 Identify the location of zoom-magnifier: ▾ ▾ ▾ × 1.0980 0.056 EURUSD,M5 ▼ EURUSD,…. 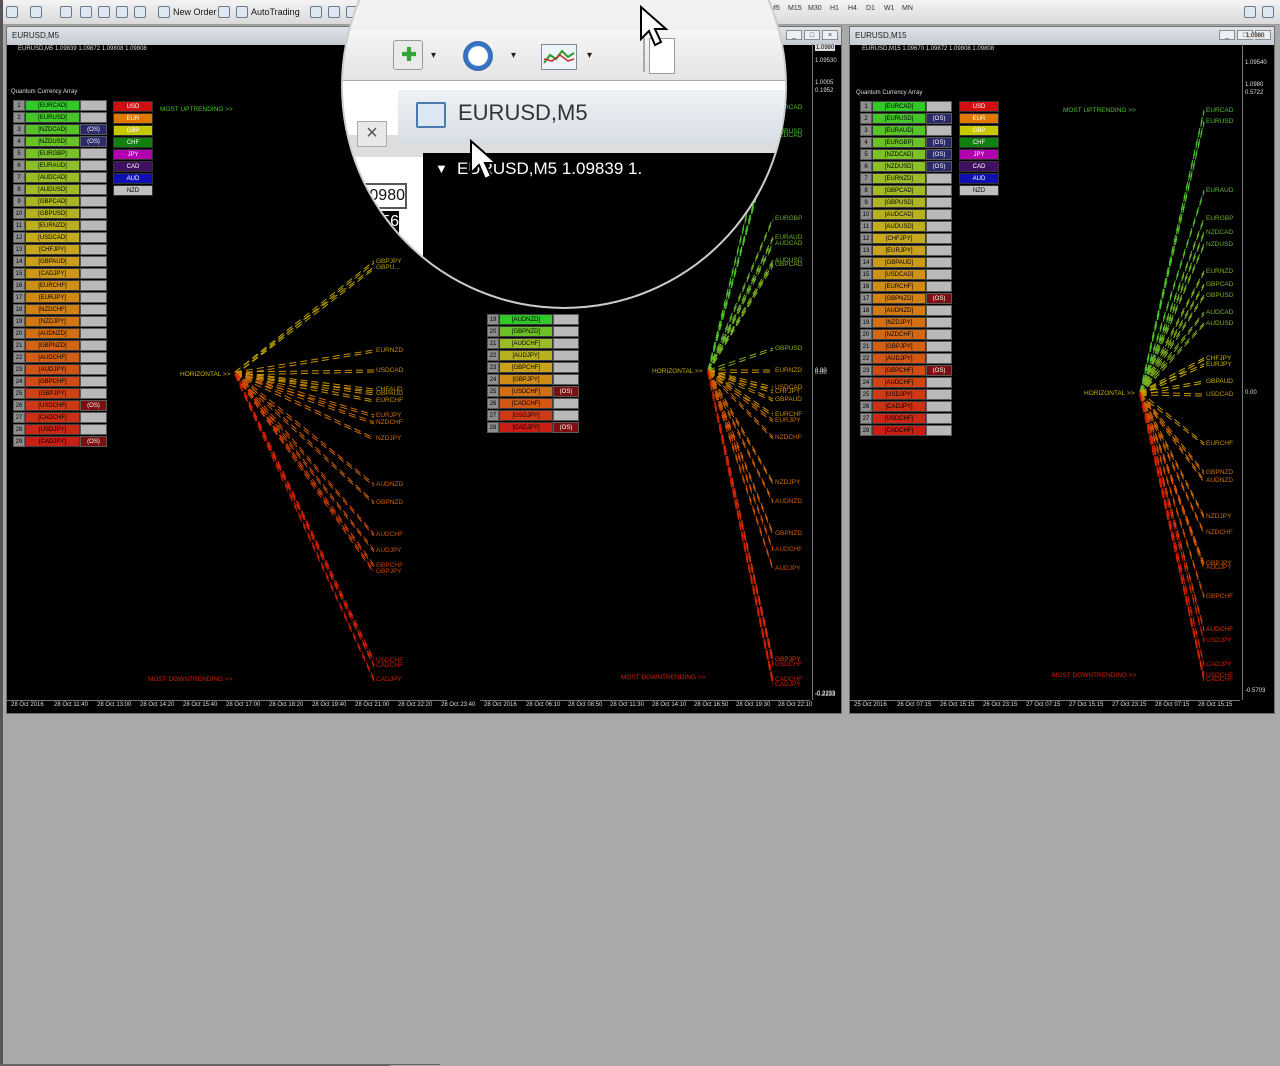
(564, 153).